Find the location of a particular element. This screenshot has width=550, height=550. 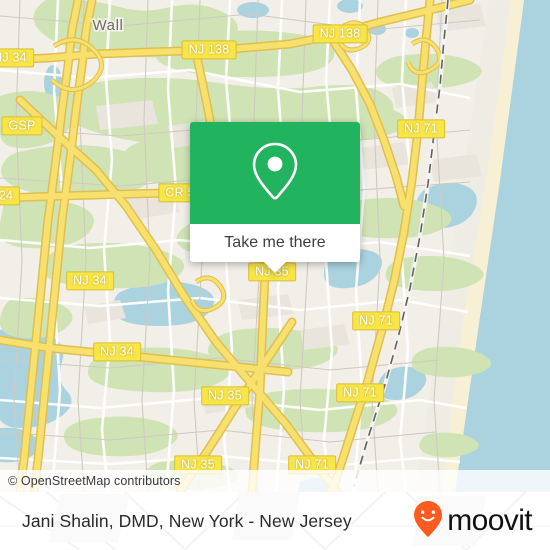

road-shield: GSP is located at coordinates (22, 126).